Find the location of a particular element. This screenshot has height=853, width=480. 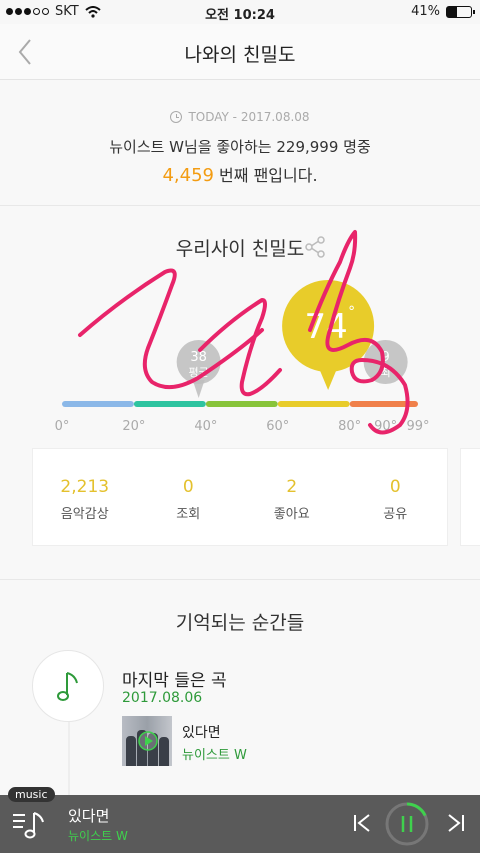

score-value: 74 is located at coordinates (325, 327).